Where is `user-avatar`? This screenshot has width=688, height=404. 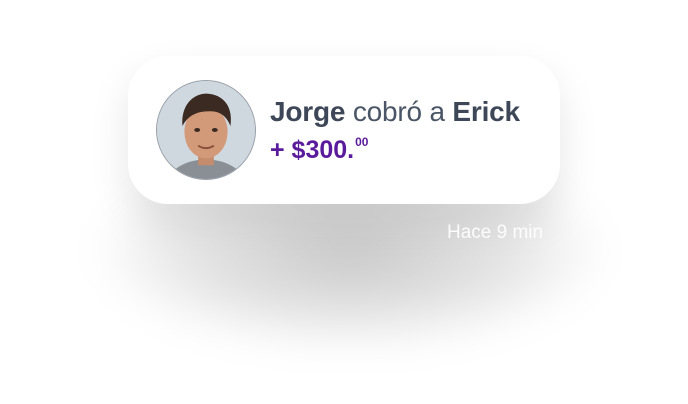
user-avatar is located at coordinates (206, 130).